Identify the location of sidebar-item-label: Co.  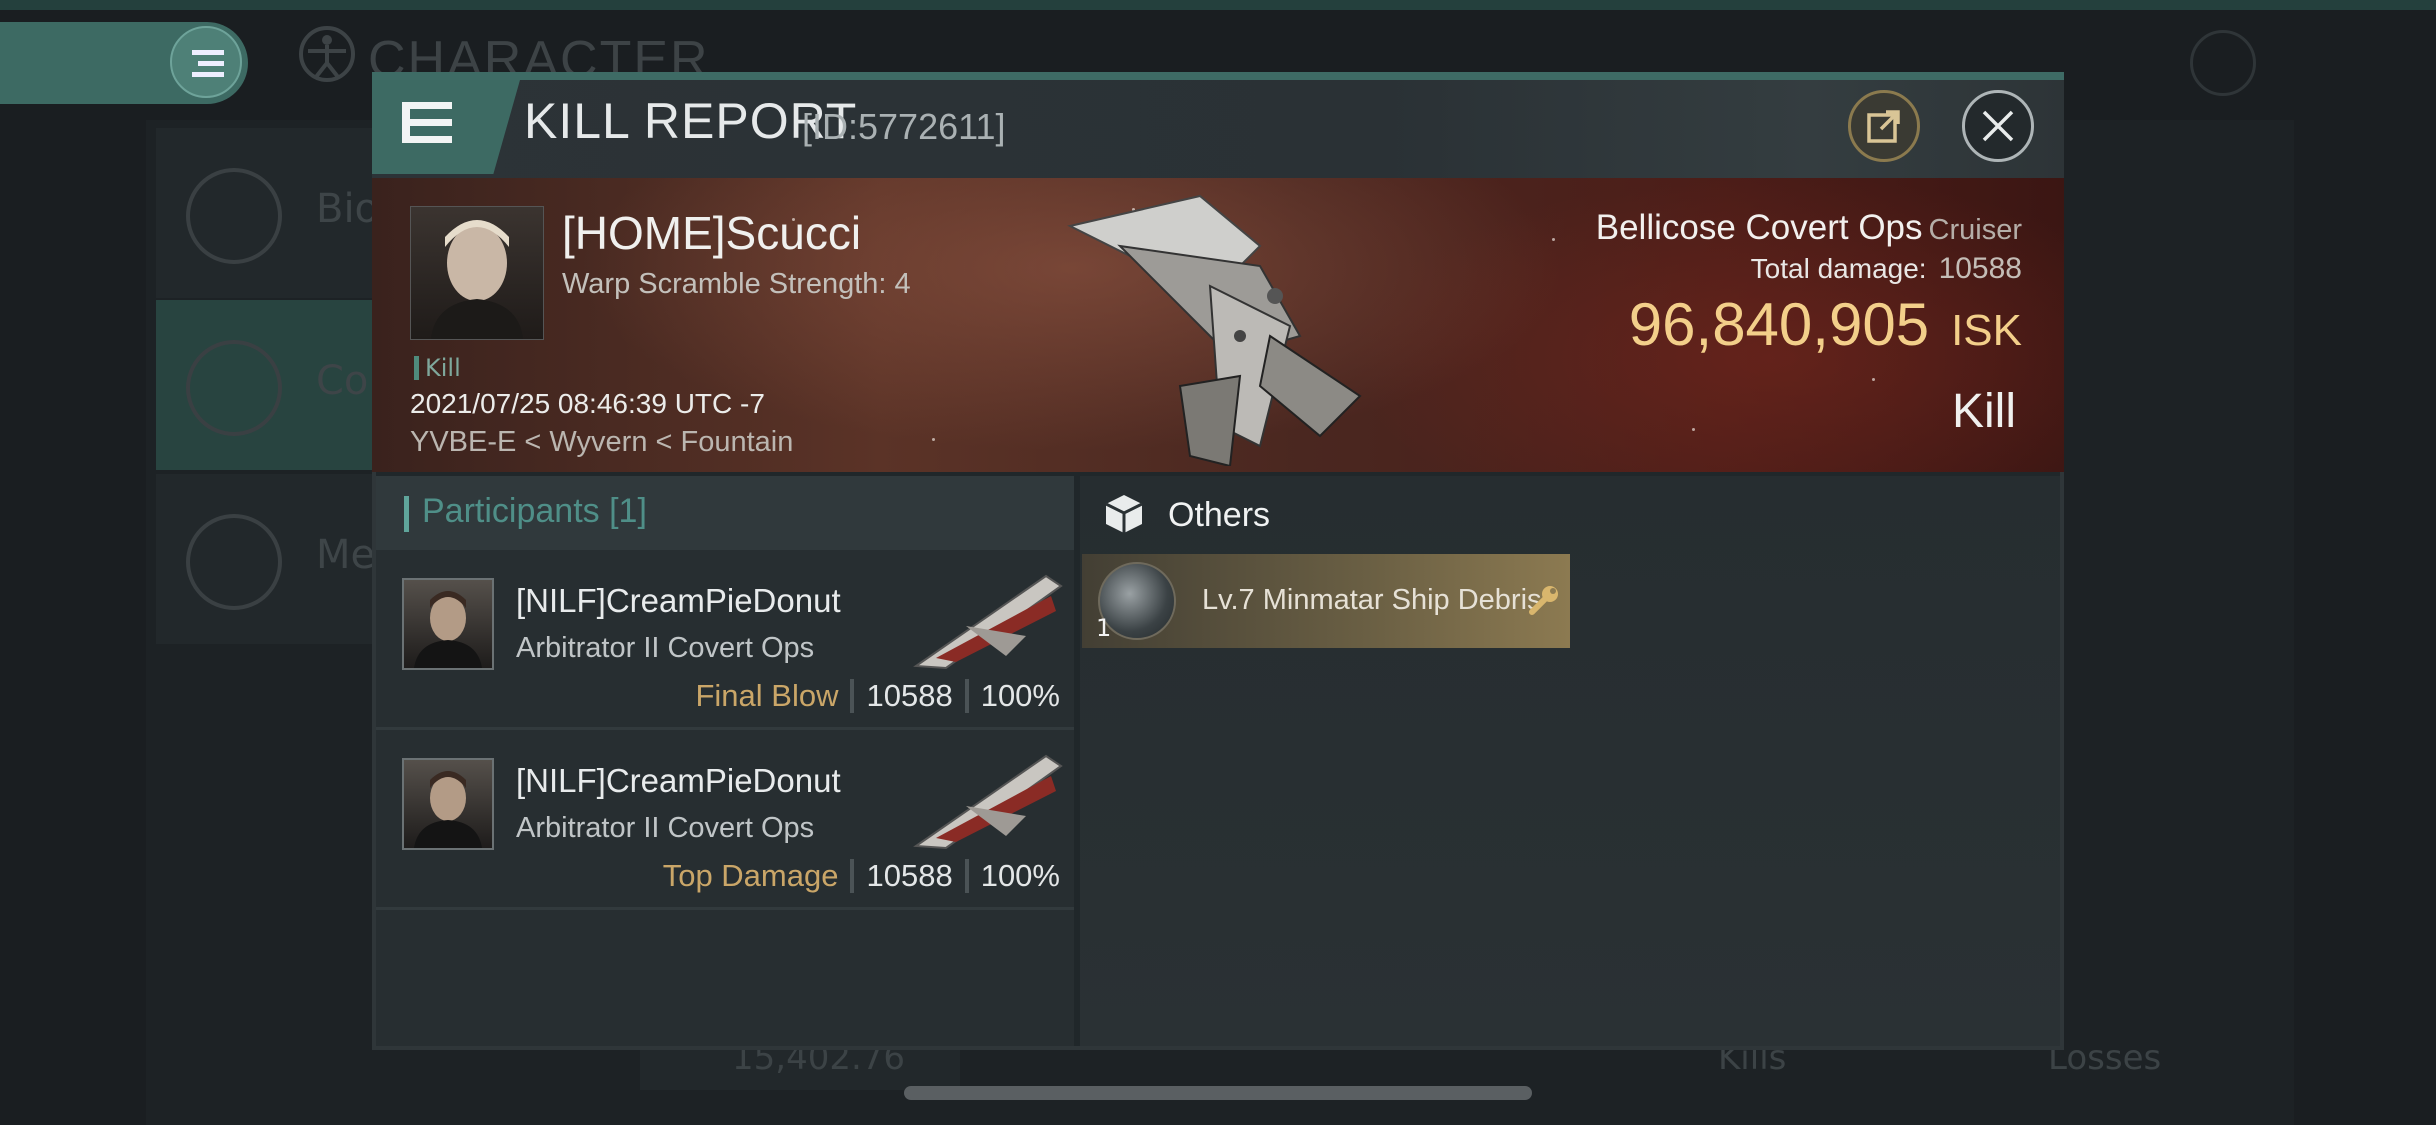
(342, 381).